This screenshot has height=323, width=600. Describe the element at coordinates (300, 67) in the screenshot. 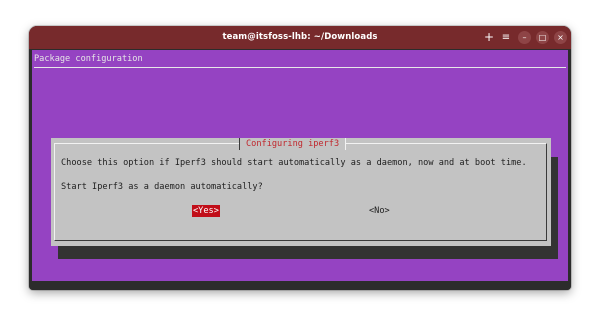

I see `header-divider` at that location.